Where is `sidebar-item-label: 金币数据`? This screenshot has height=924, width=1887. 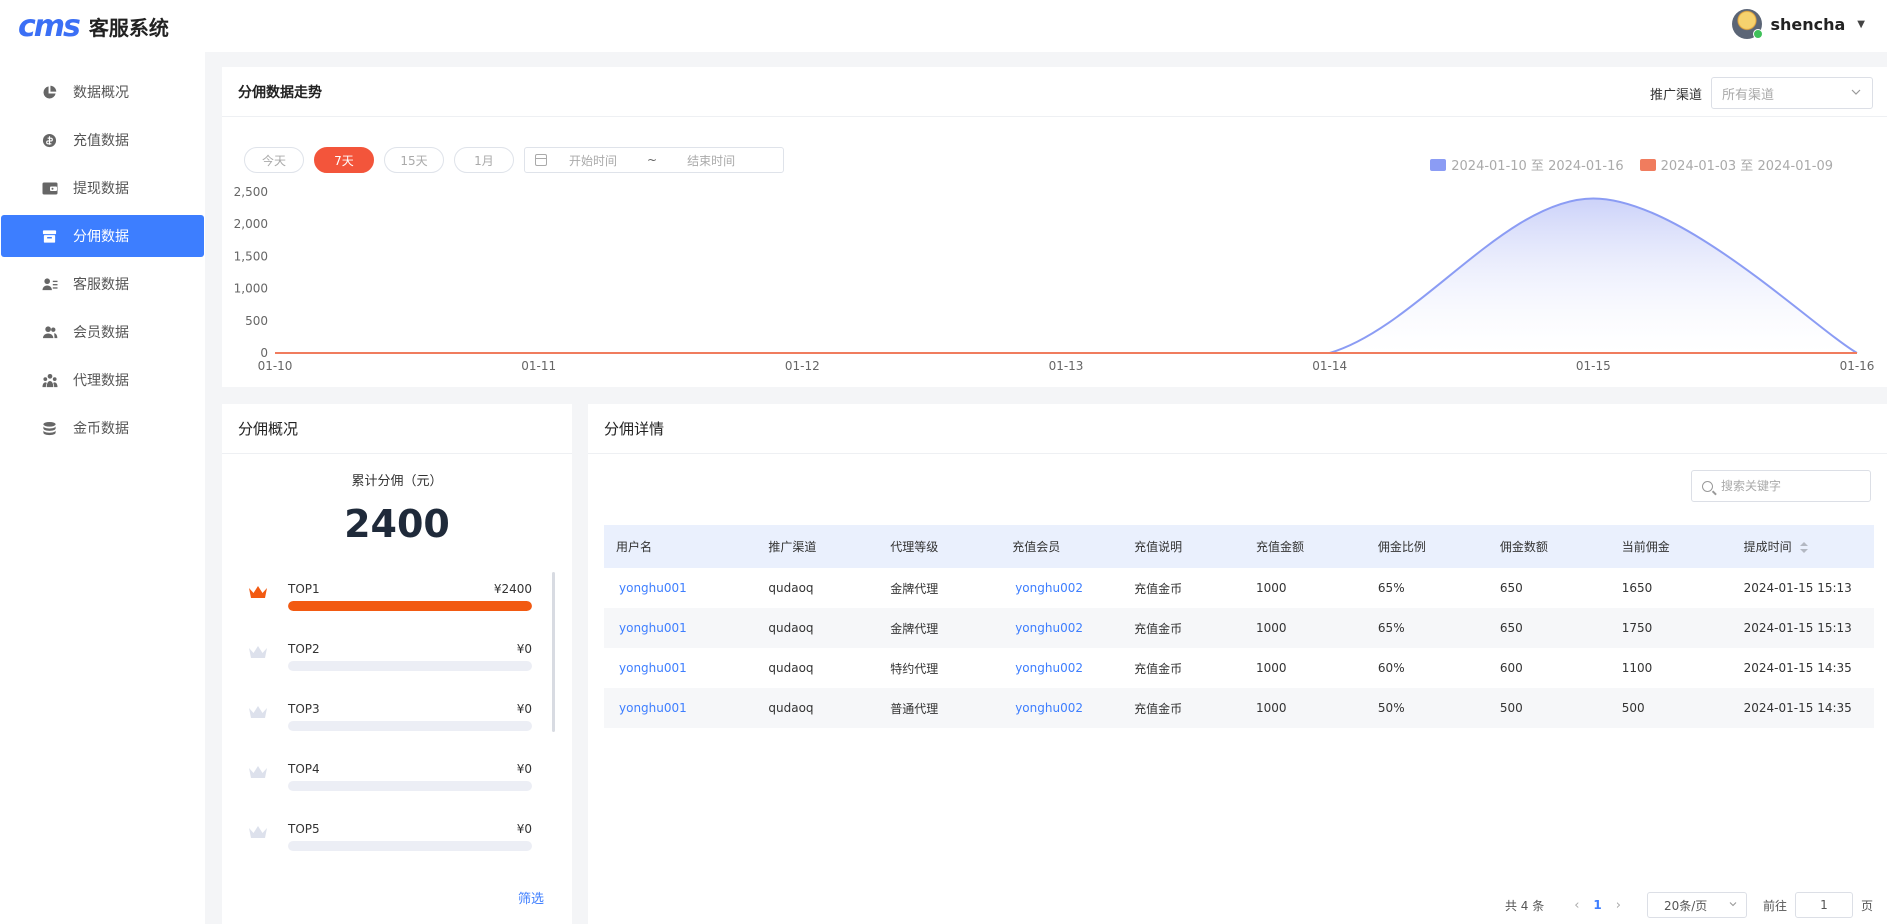
sidebar-item-label: 金币数据 is located at coordinates (101, 429).